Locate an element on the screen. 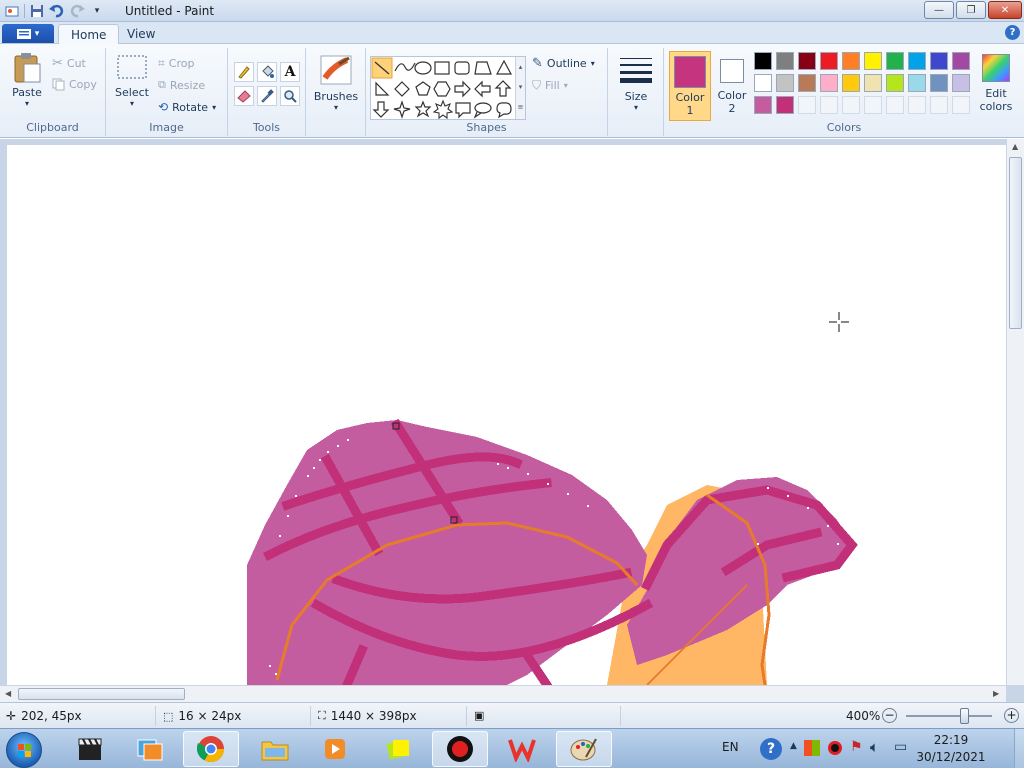 The height and width of the screenshot is (768, 1024). scroll-up-arrow: ▲ is located at coordinates (1015, 146).